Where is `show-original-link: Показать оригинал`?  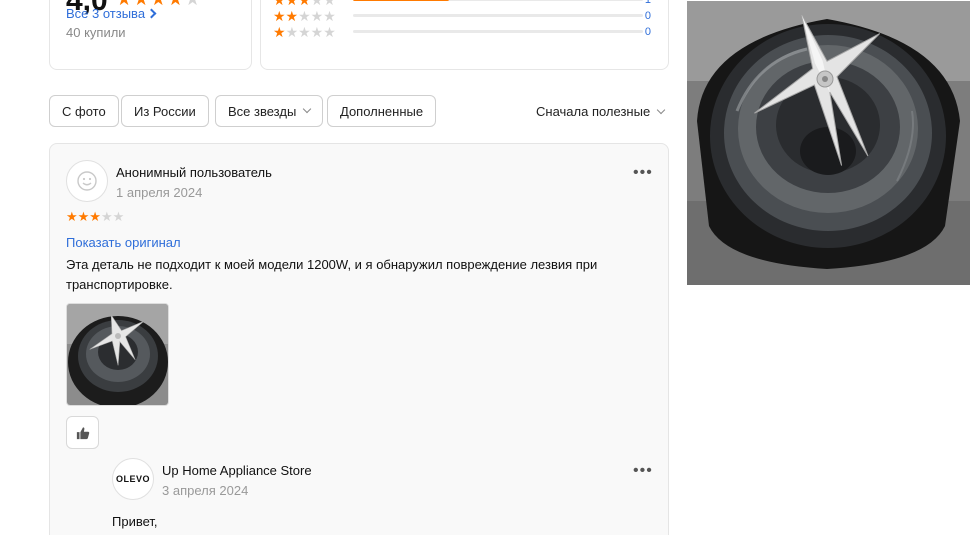
show-original-link: Показать оригинал is located at coordinates (123, 242).